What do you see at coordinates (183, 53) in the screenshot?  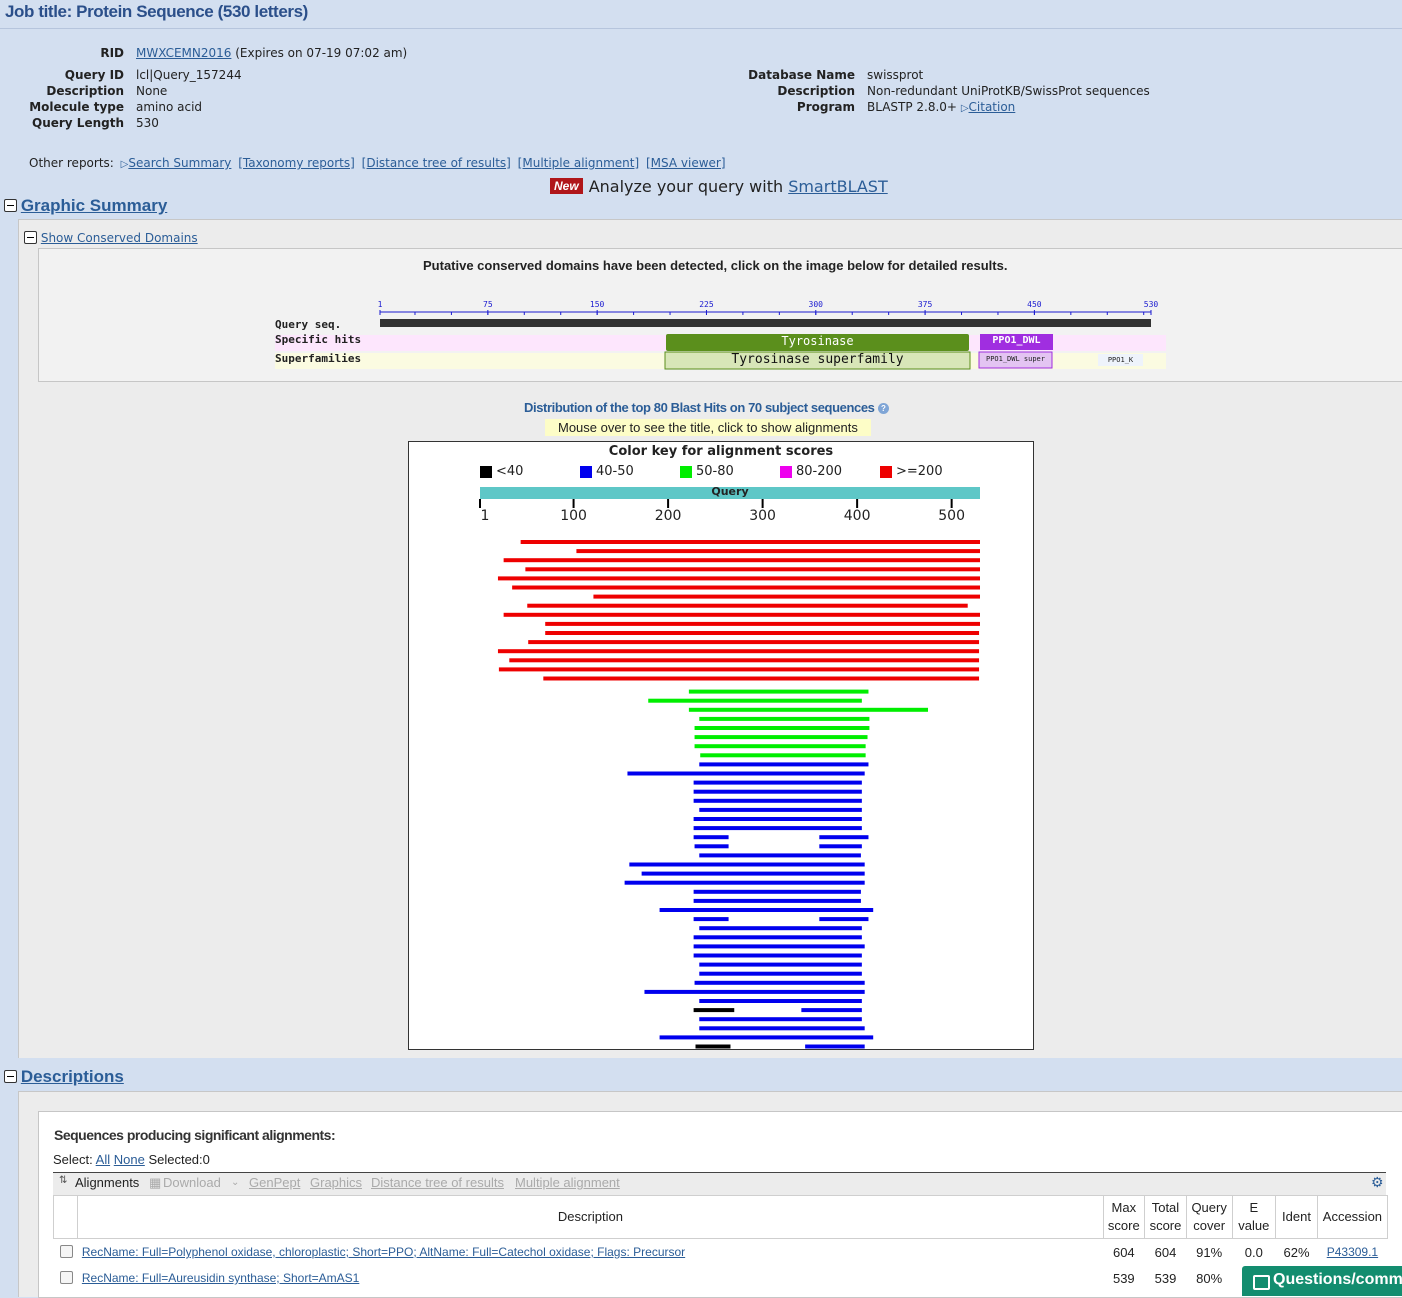 I see `rid-link: MWXCEMN2016` at bounding box center [183, 53].